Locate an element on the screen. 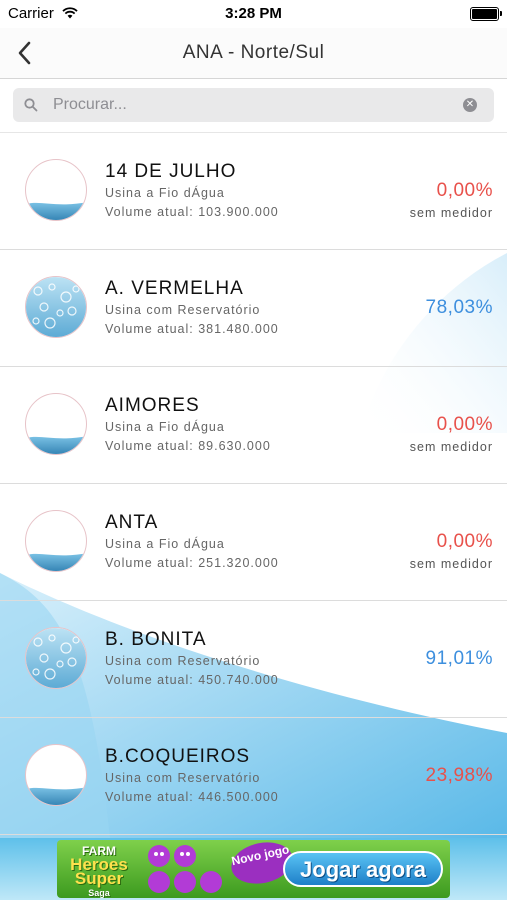  plant-percent: 23,98% is located at coordinates (459, 775).